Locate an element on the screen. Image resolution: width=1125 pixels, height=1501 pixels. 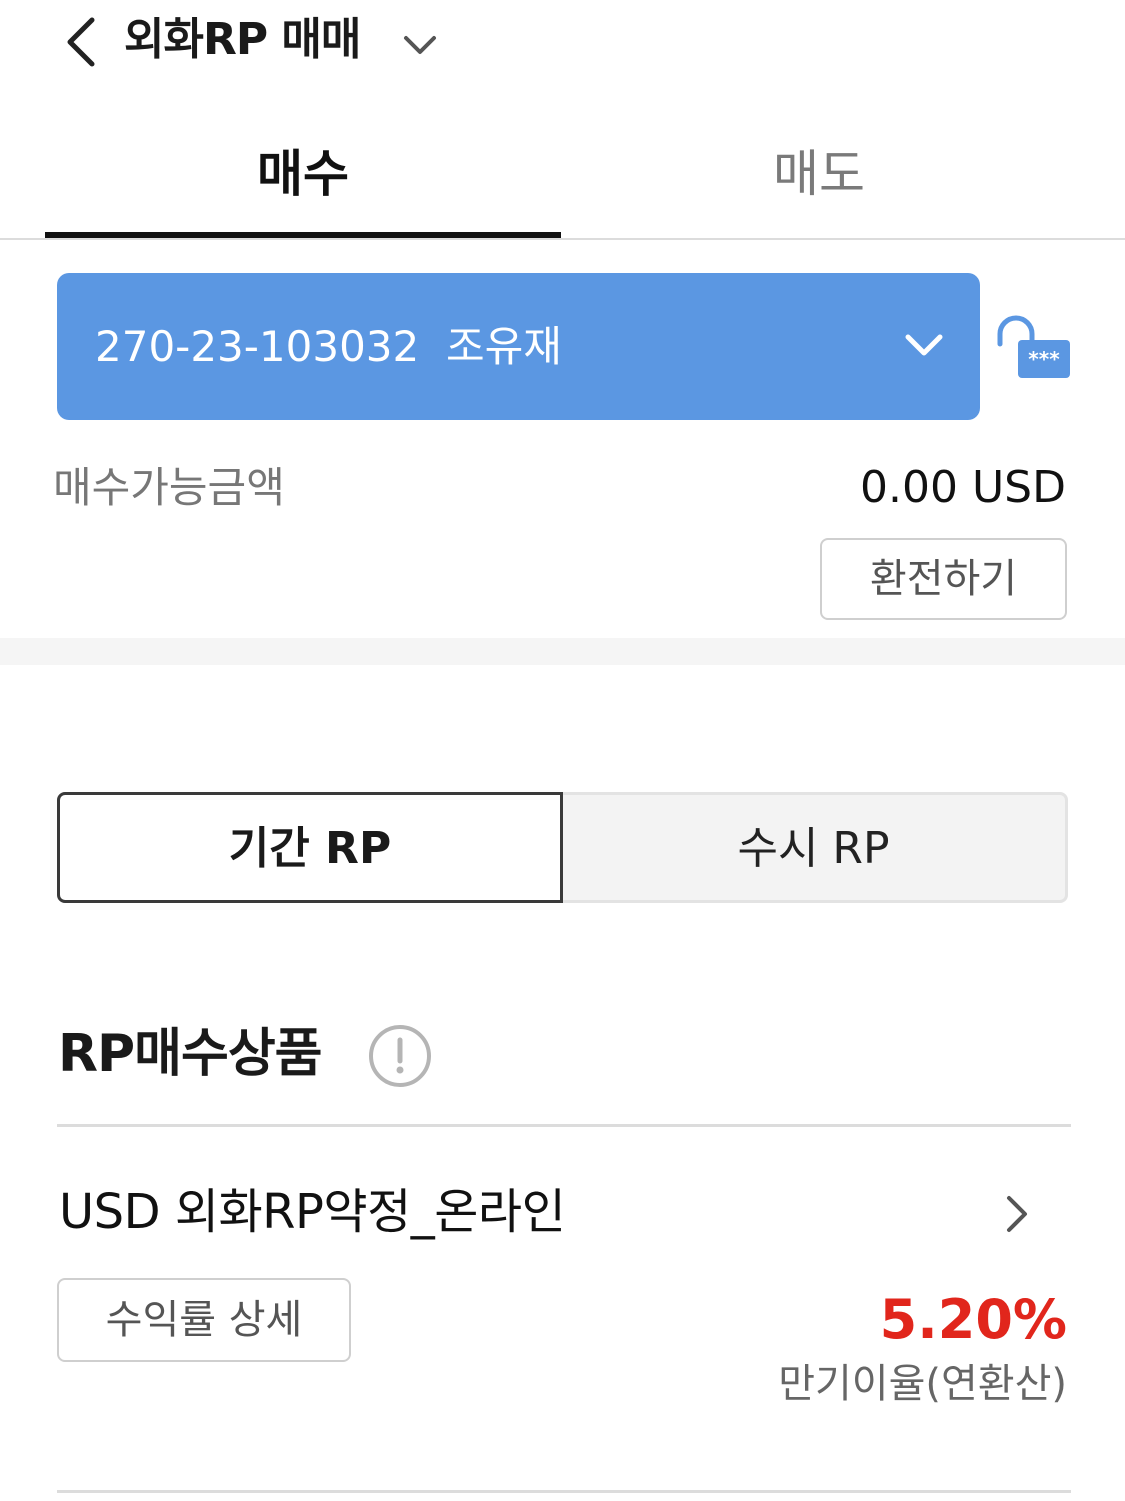
available-amount-value: 0.00 USD is located at coordinates (963, 487).